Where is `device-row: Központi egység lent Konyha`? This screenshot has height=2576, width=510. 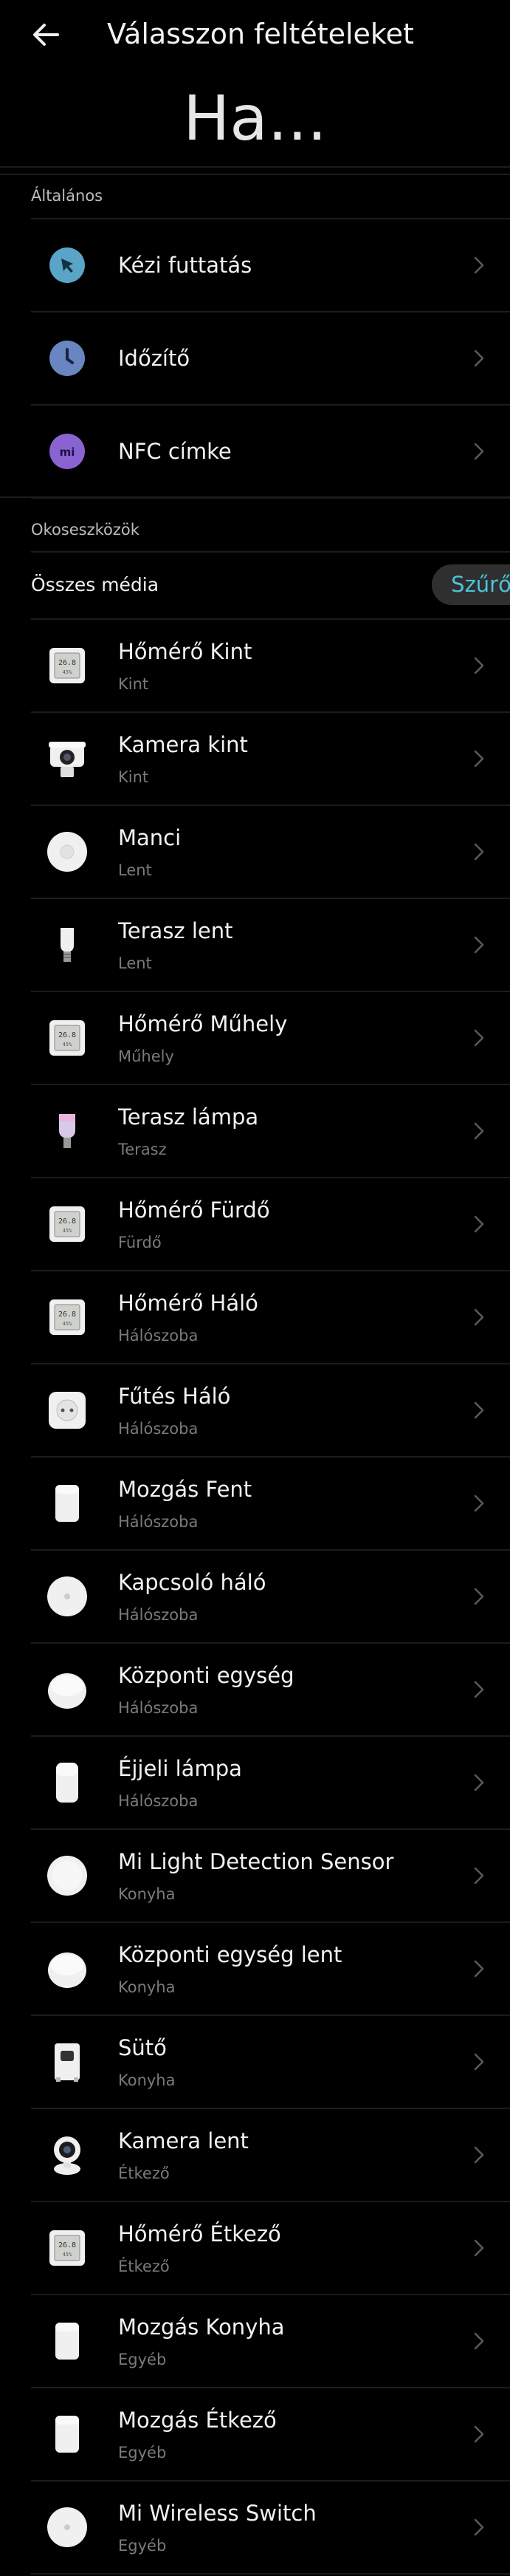
device-row: Központi egység lent Konyha is located at coordinates (270, 1969).